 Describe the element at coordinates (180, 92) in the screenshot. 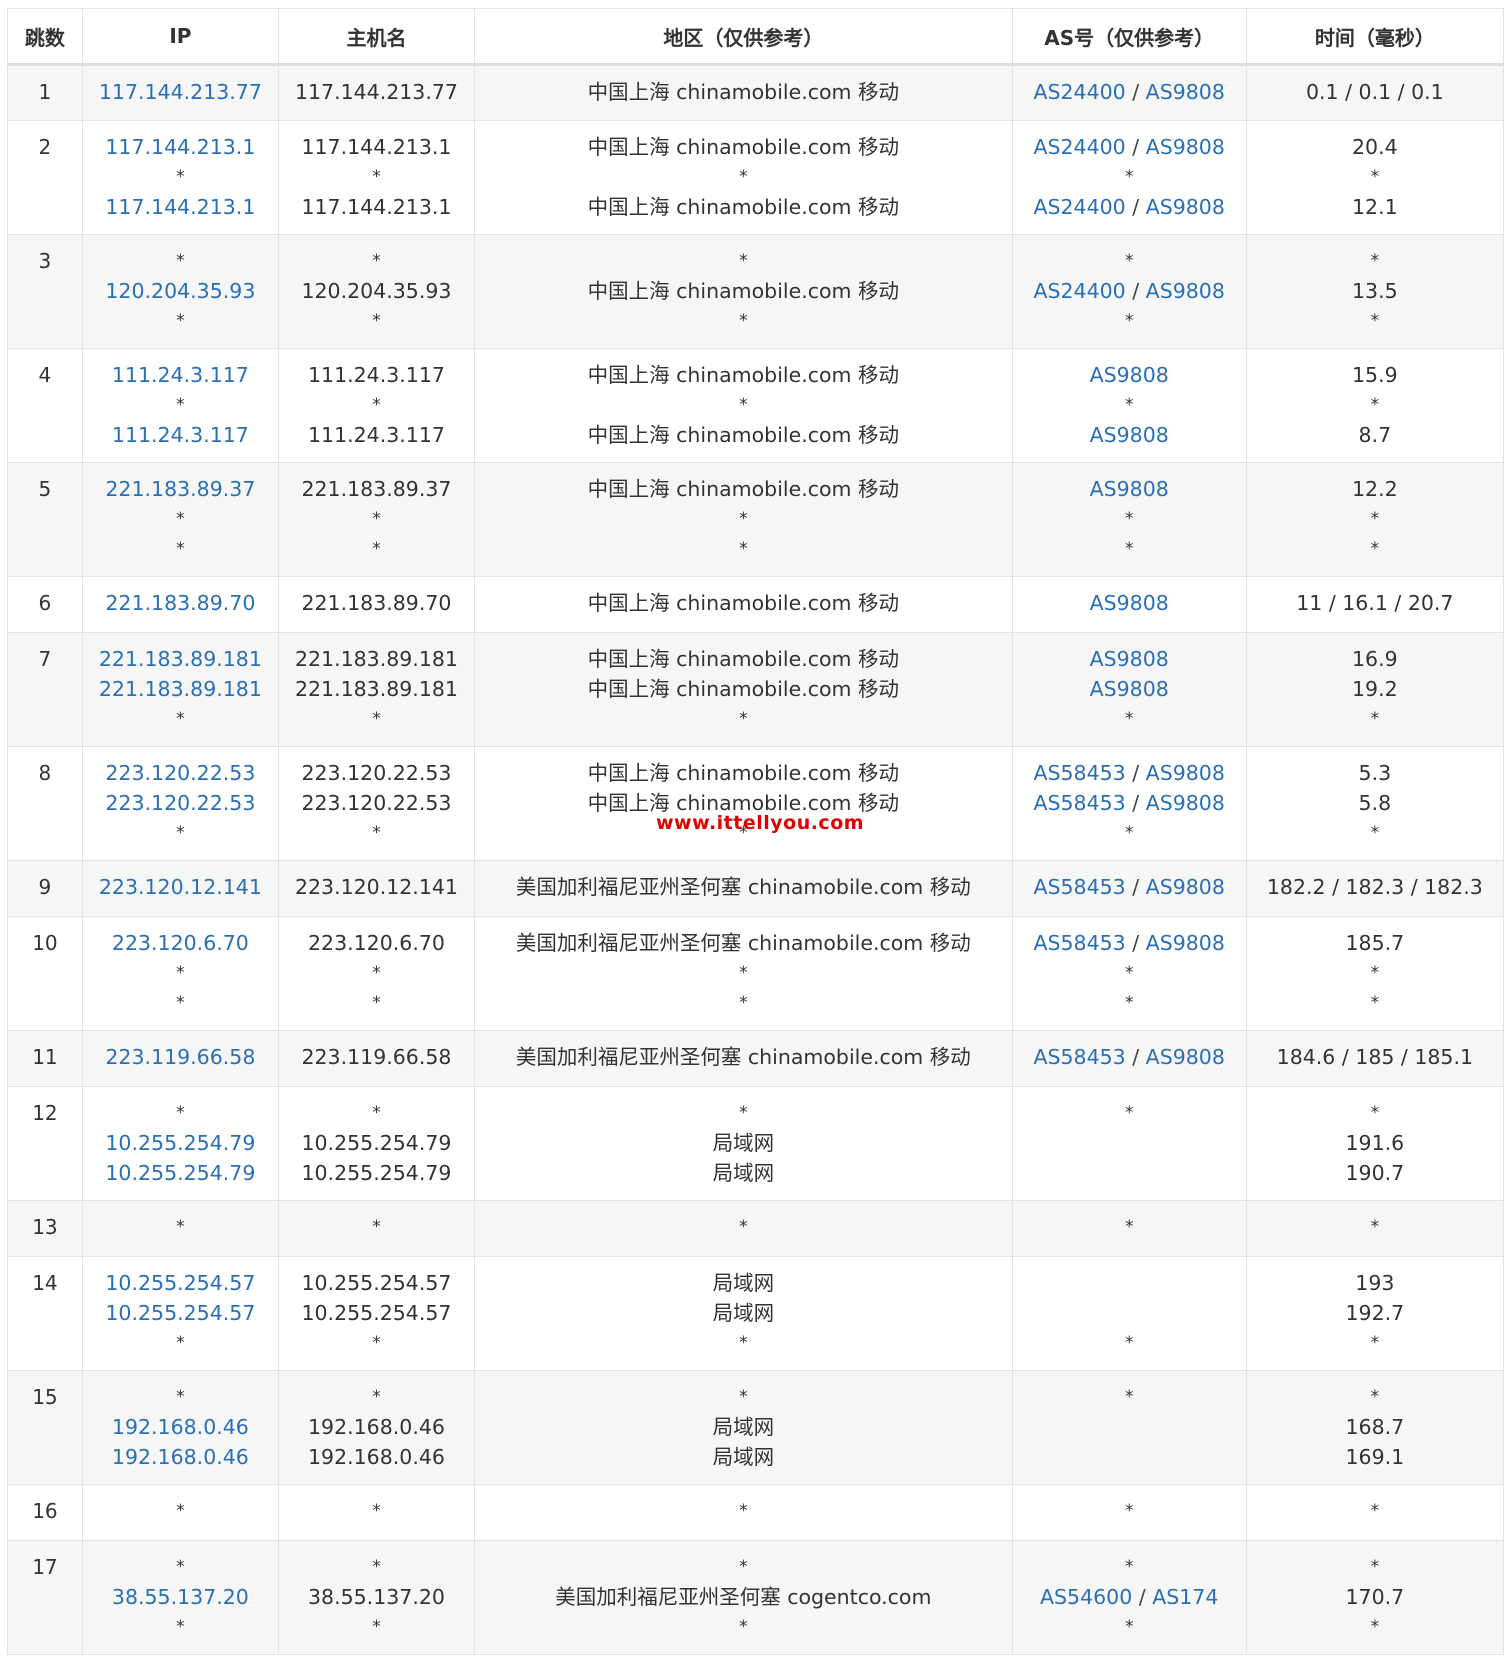

I see `ip-link: 117.144.213.77` at that location.